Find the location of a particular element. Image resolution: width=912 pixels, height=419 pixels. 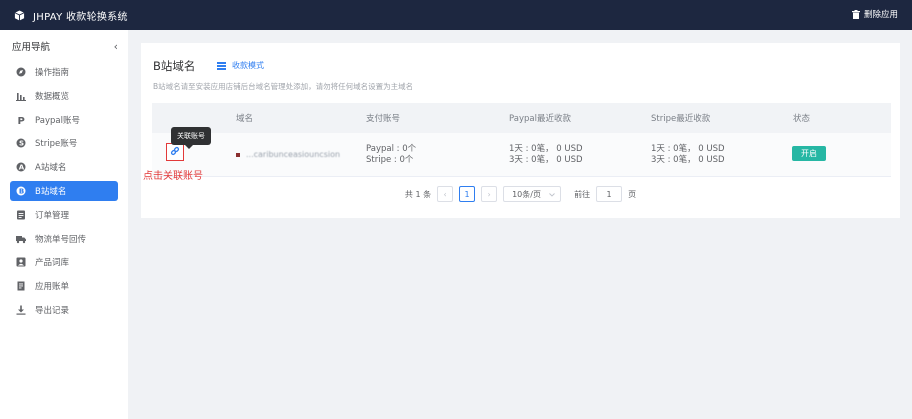

paypal-icon: P is located at coordinates (21, 120).